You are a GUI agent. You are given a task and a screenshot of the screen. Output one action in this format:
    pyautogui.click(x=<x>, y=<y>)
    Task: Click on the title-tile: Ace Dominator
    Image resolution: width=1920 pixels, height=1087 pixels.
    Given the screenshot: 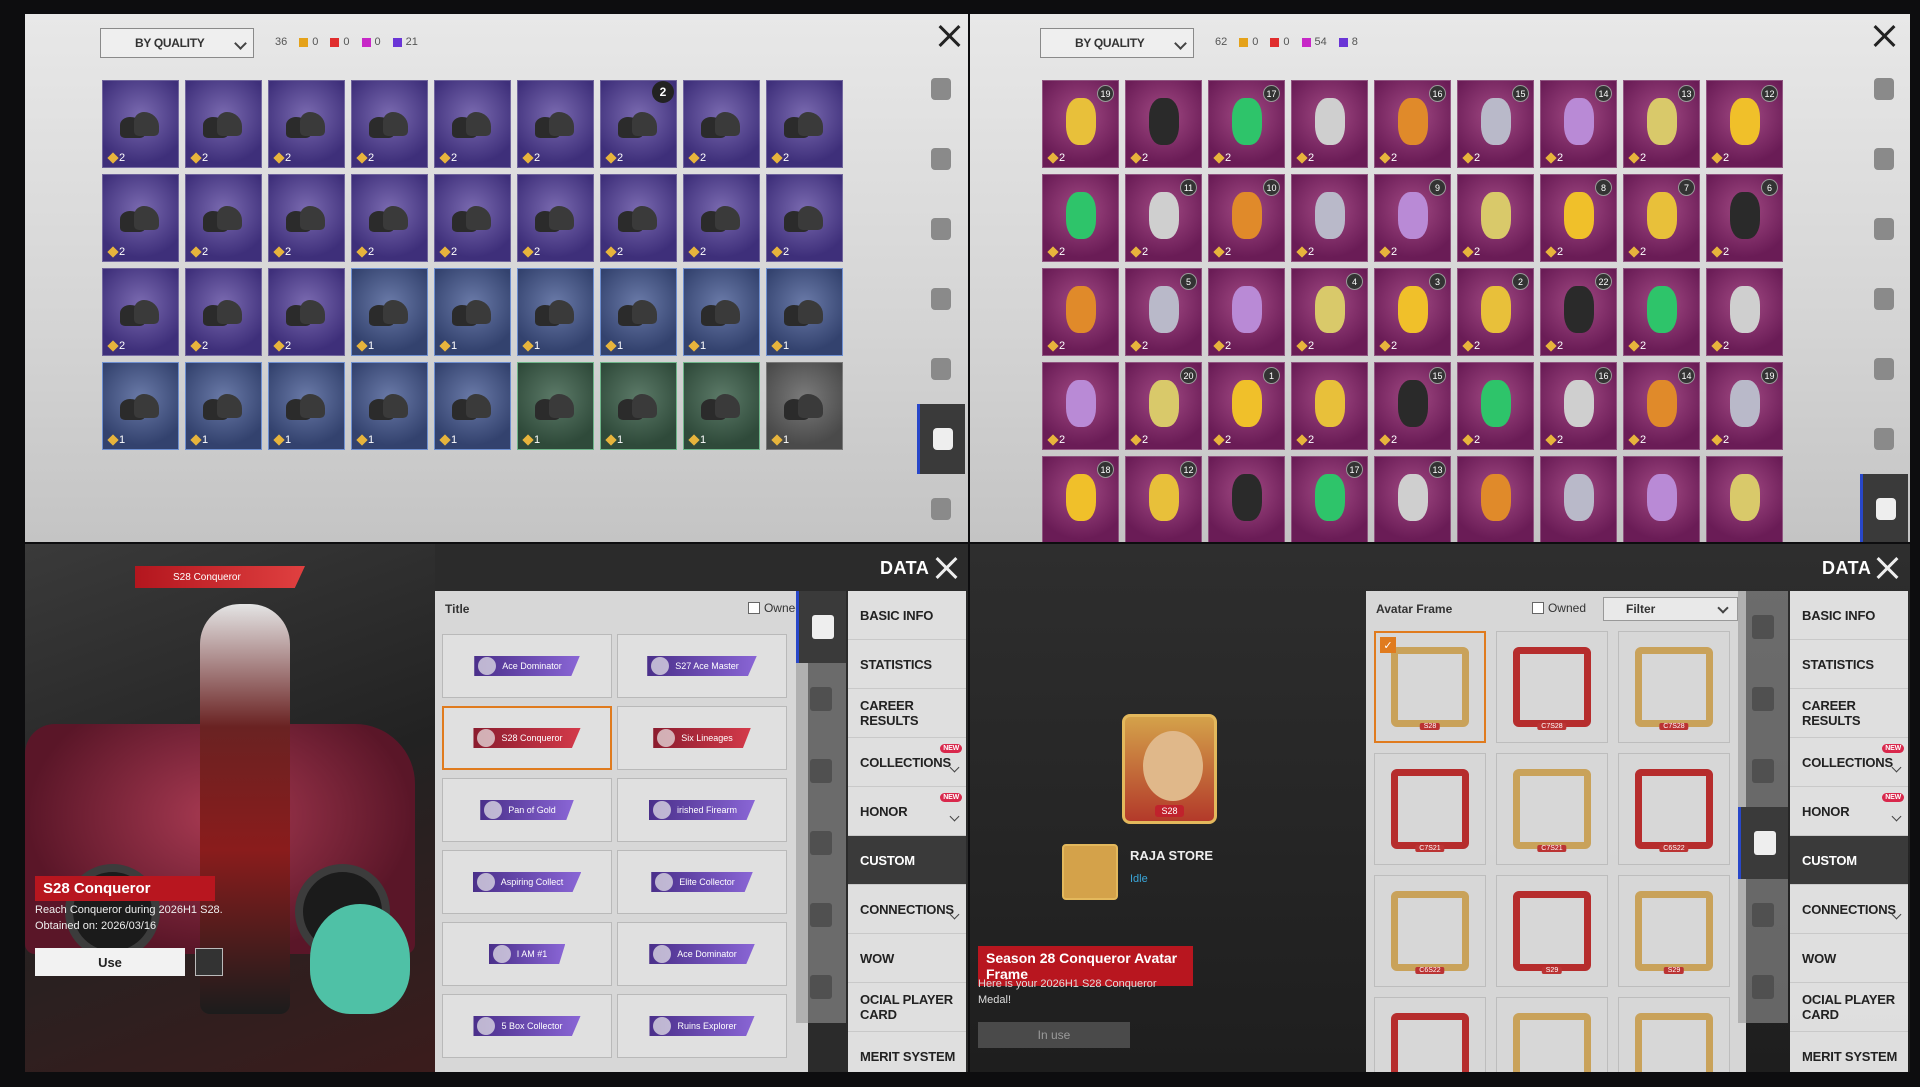 What is the action you would take?
    pyautogui.click(x=527, y=666)
    